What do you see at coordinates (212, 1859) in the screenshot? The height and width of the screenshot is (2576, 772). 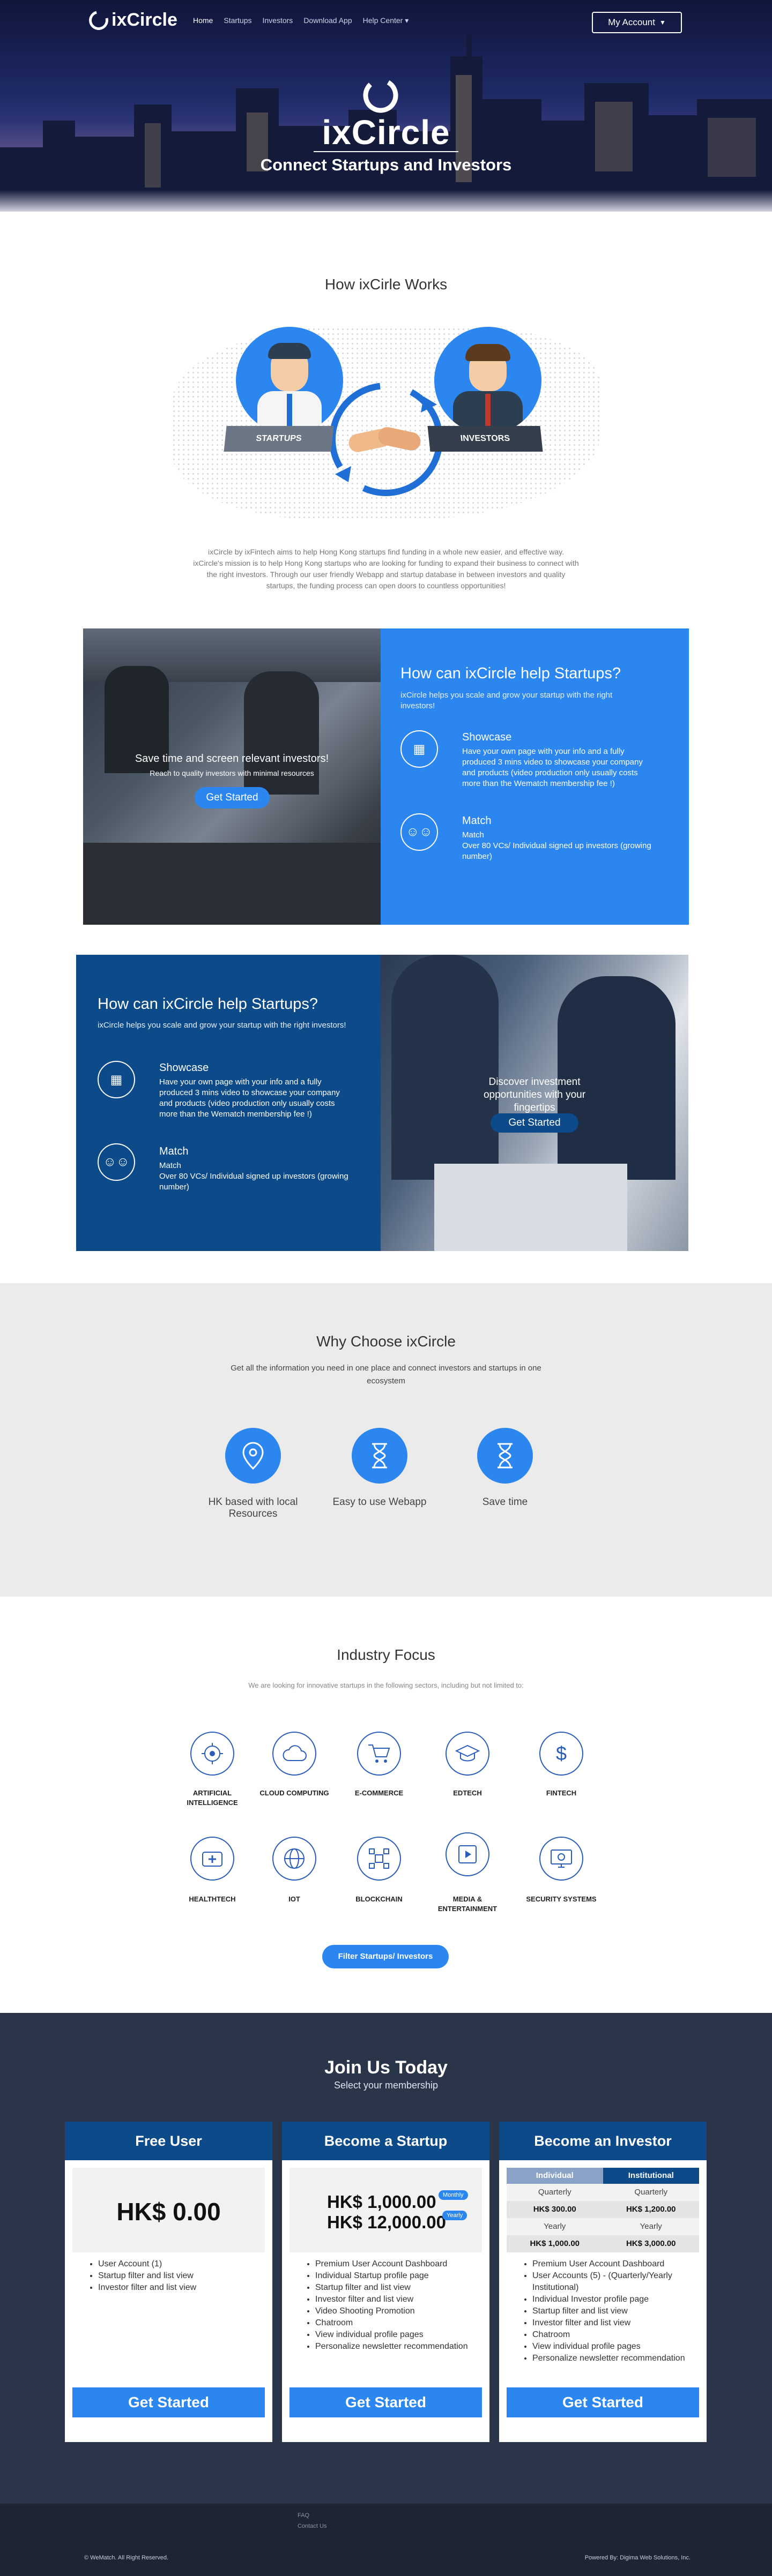 I see `healthcare-icon` at bounding box center [212, 1859].